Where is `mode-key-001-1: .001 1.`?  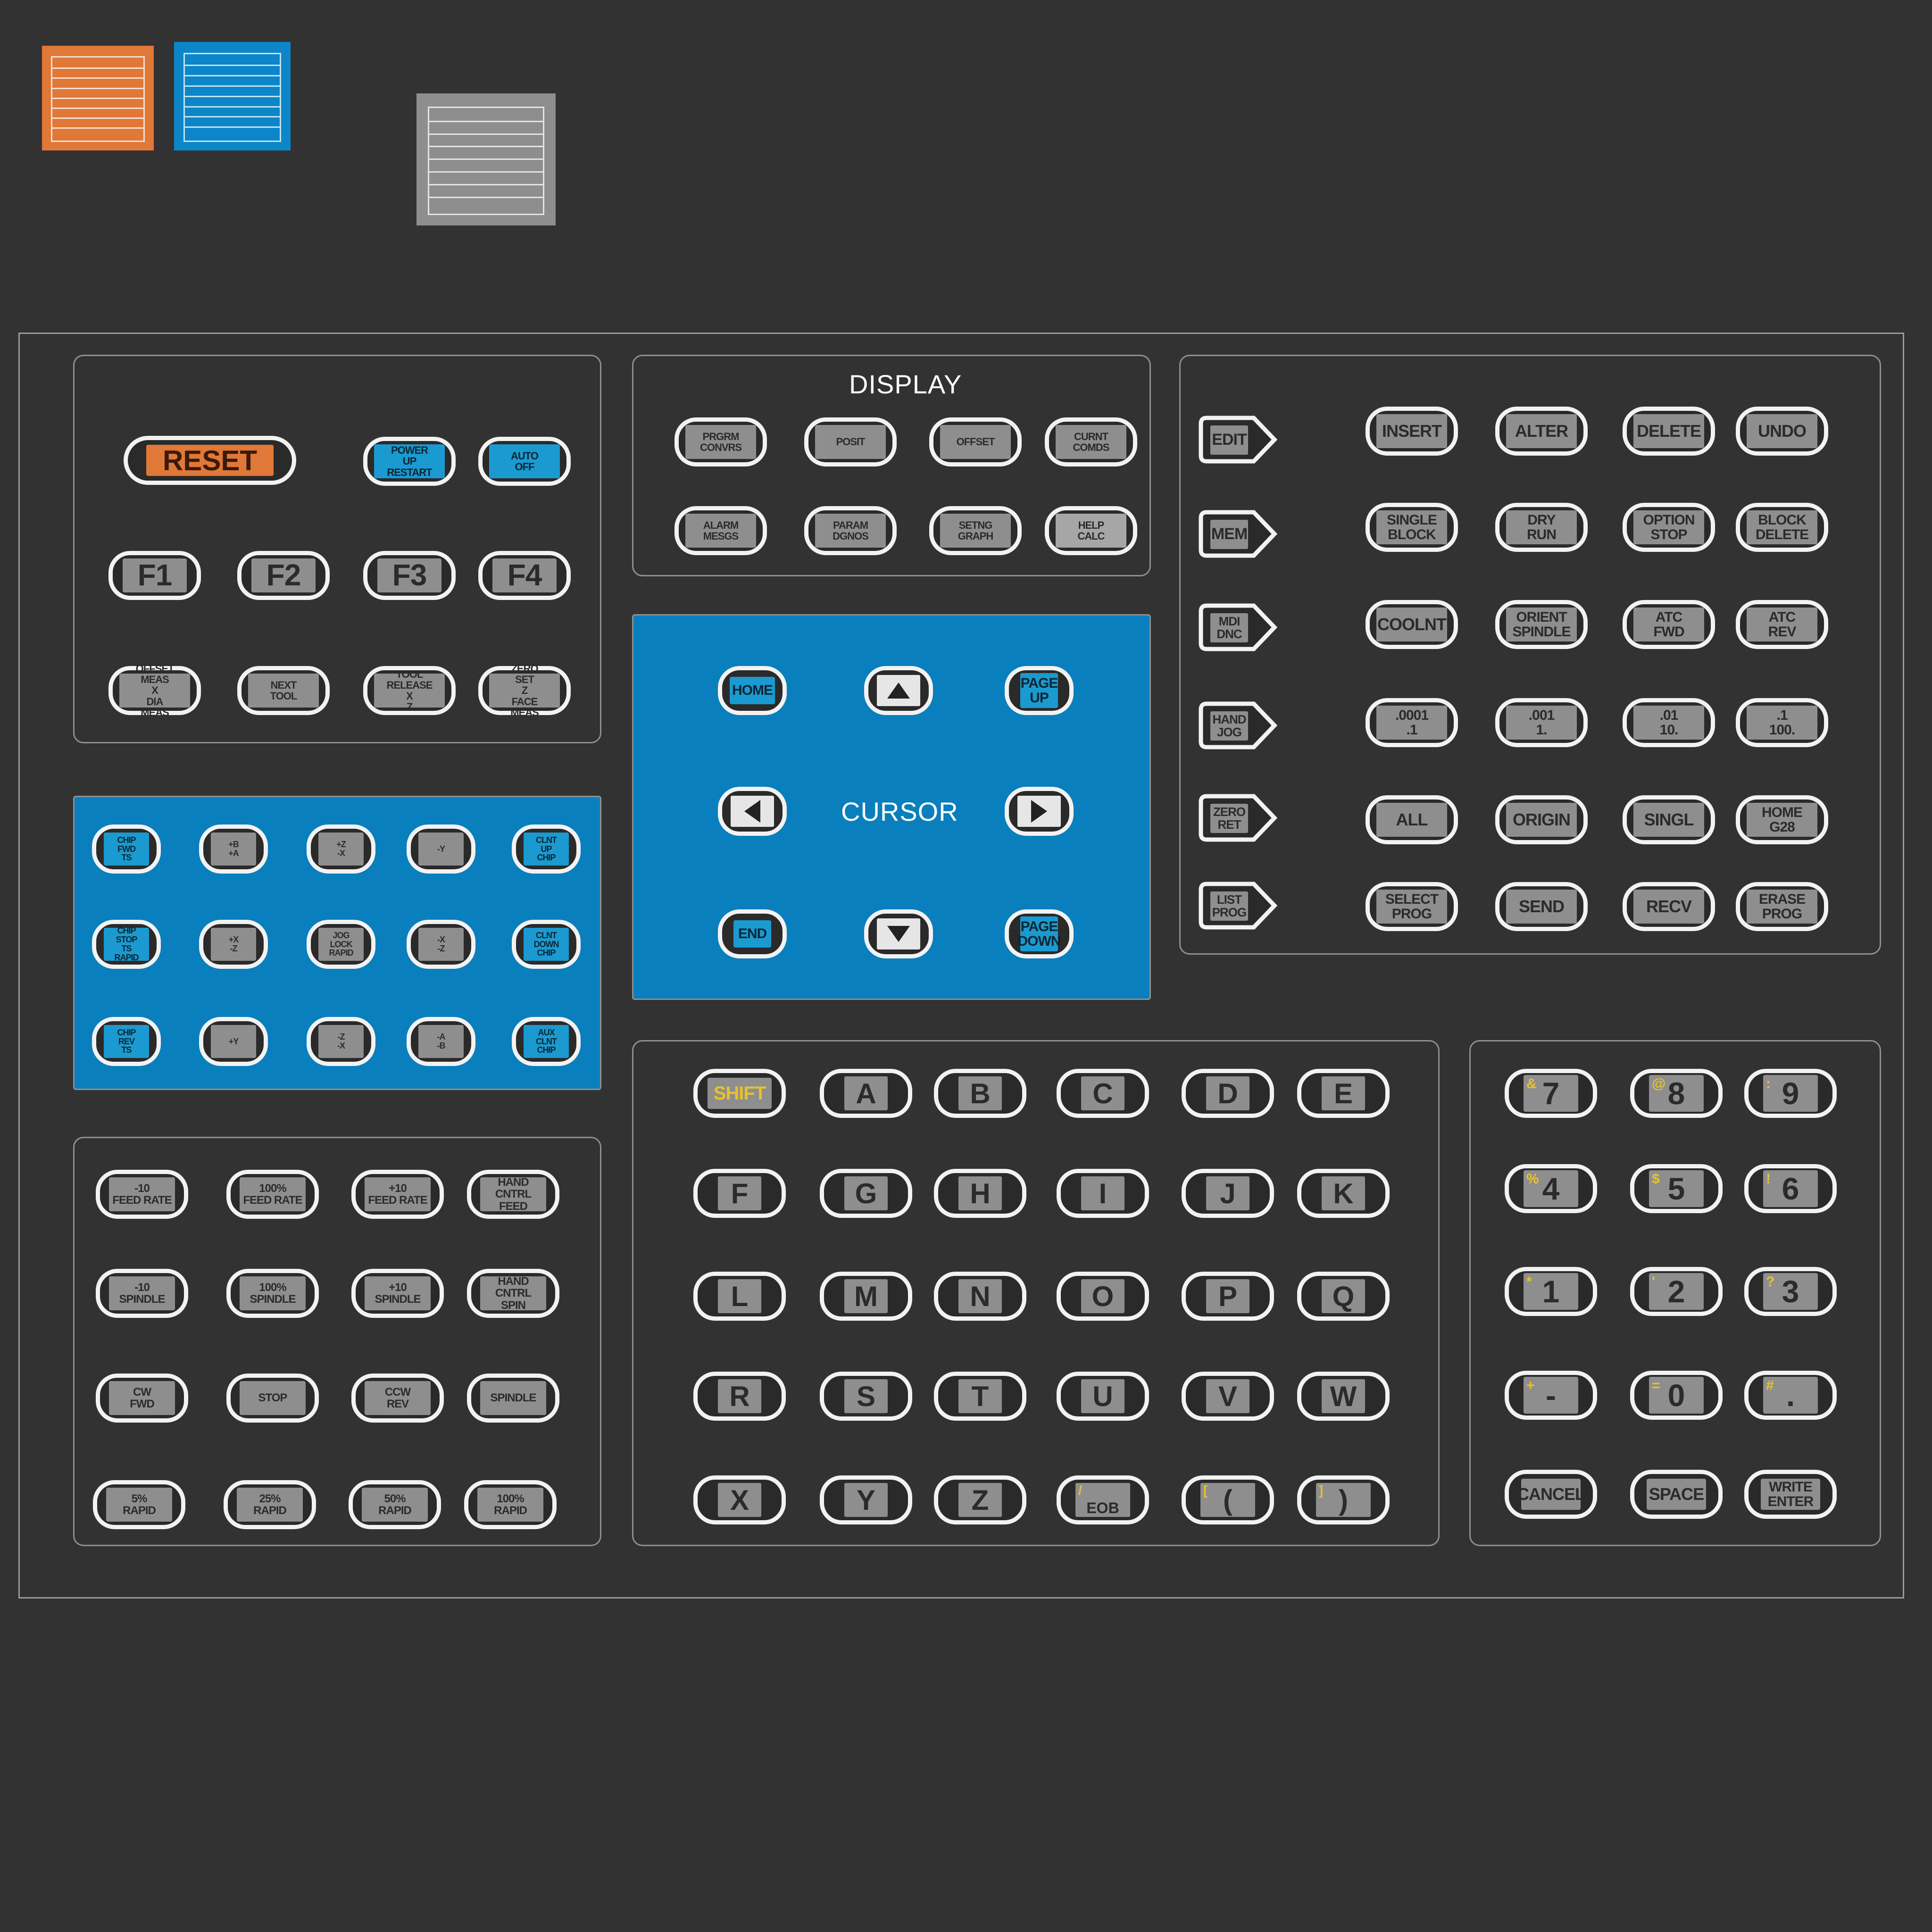
mode-key-001-1: .001 1. is located at coordinates (1542, 723).